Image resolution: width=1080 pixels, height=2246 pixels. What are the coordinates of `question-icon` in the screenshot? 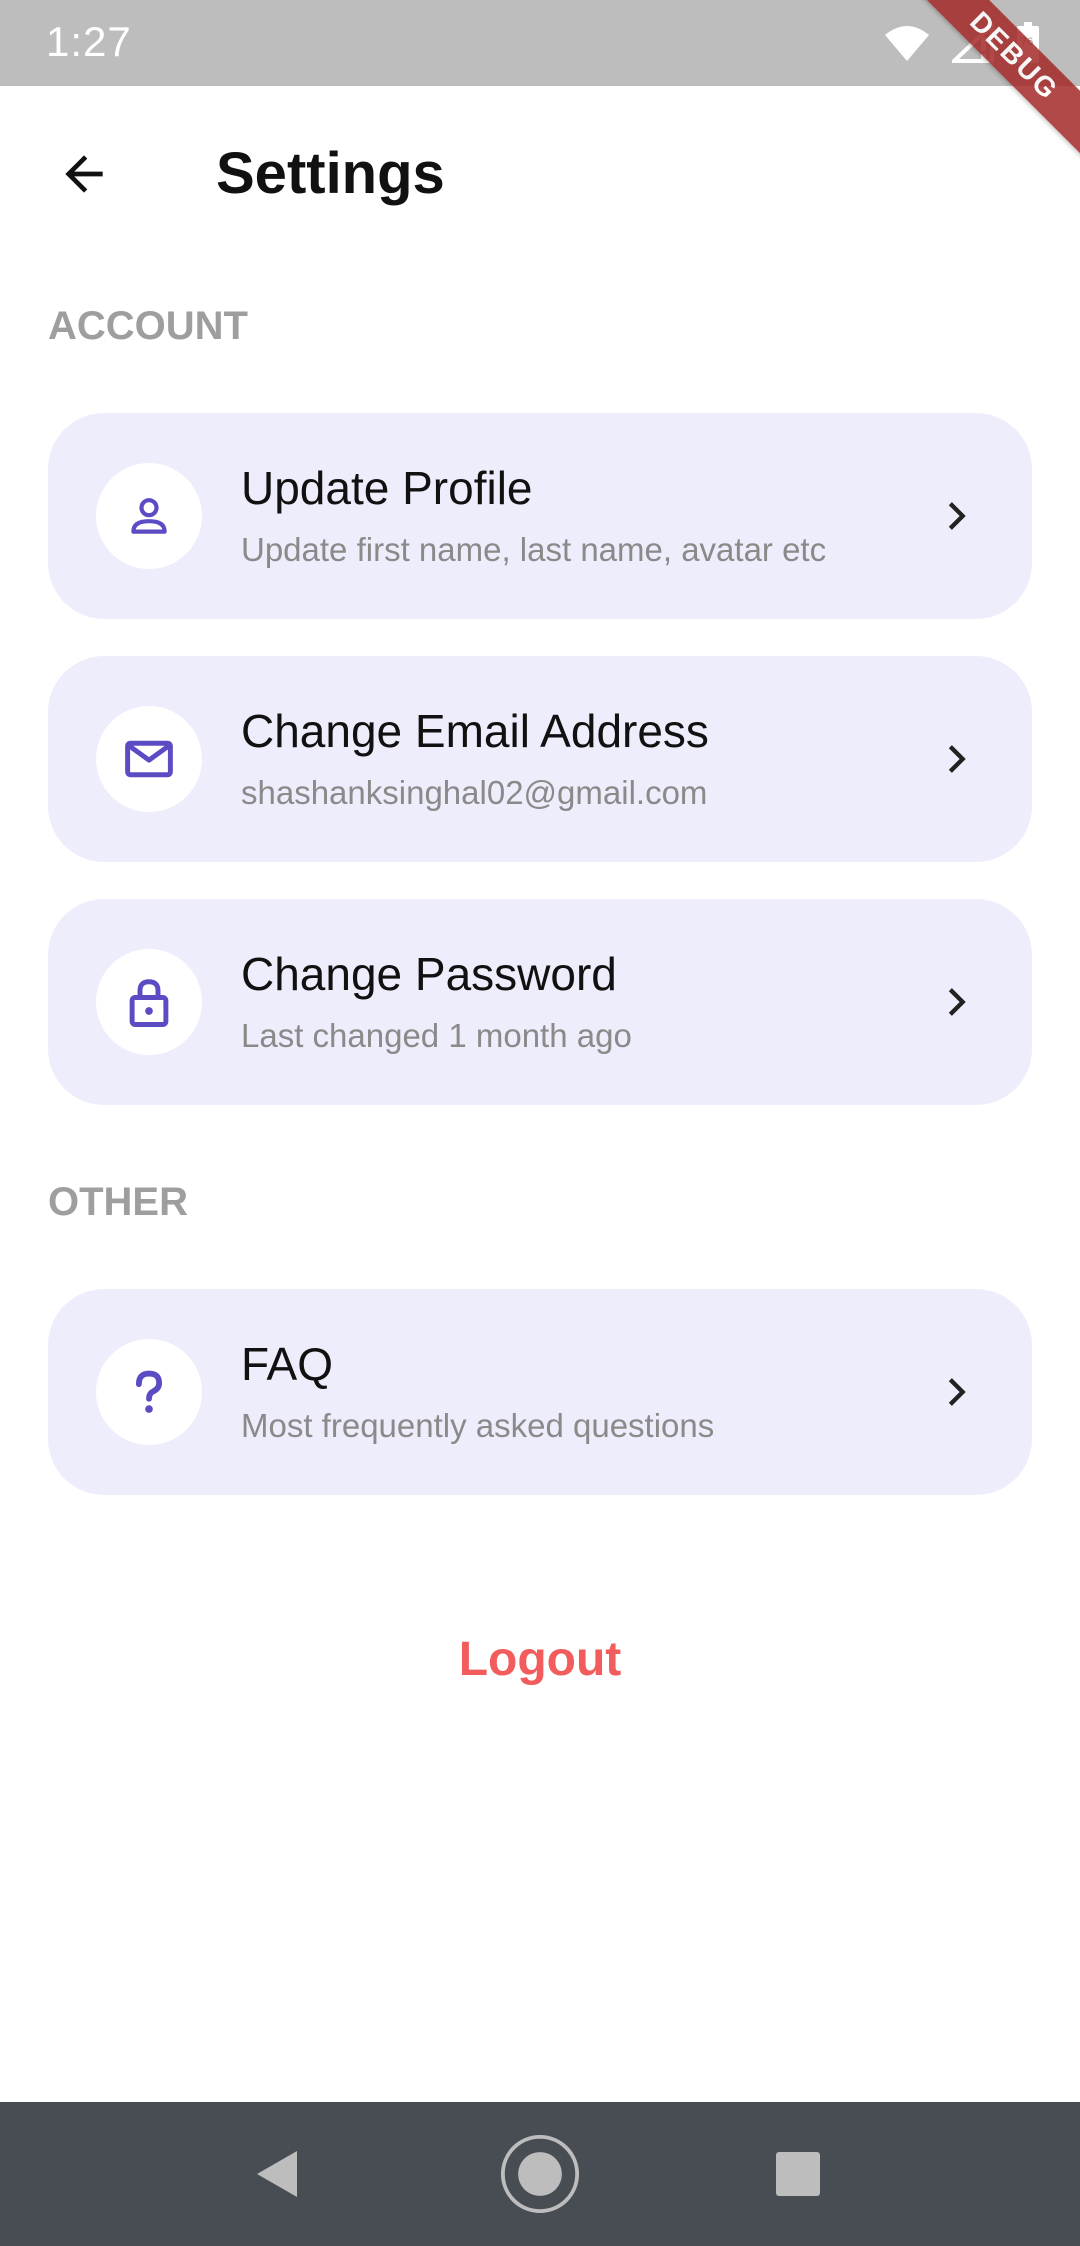 It's located at (149, 1391).